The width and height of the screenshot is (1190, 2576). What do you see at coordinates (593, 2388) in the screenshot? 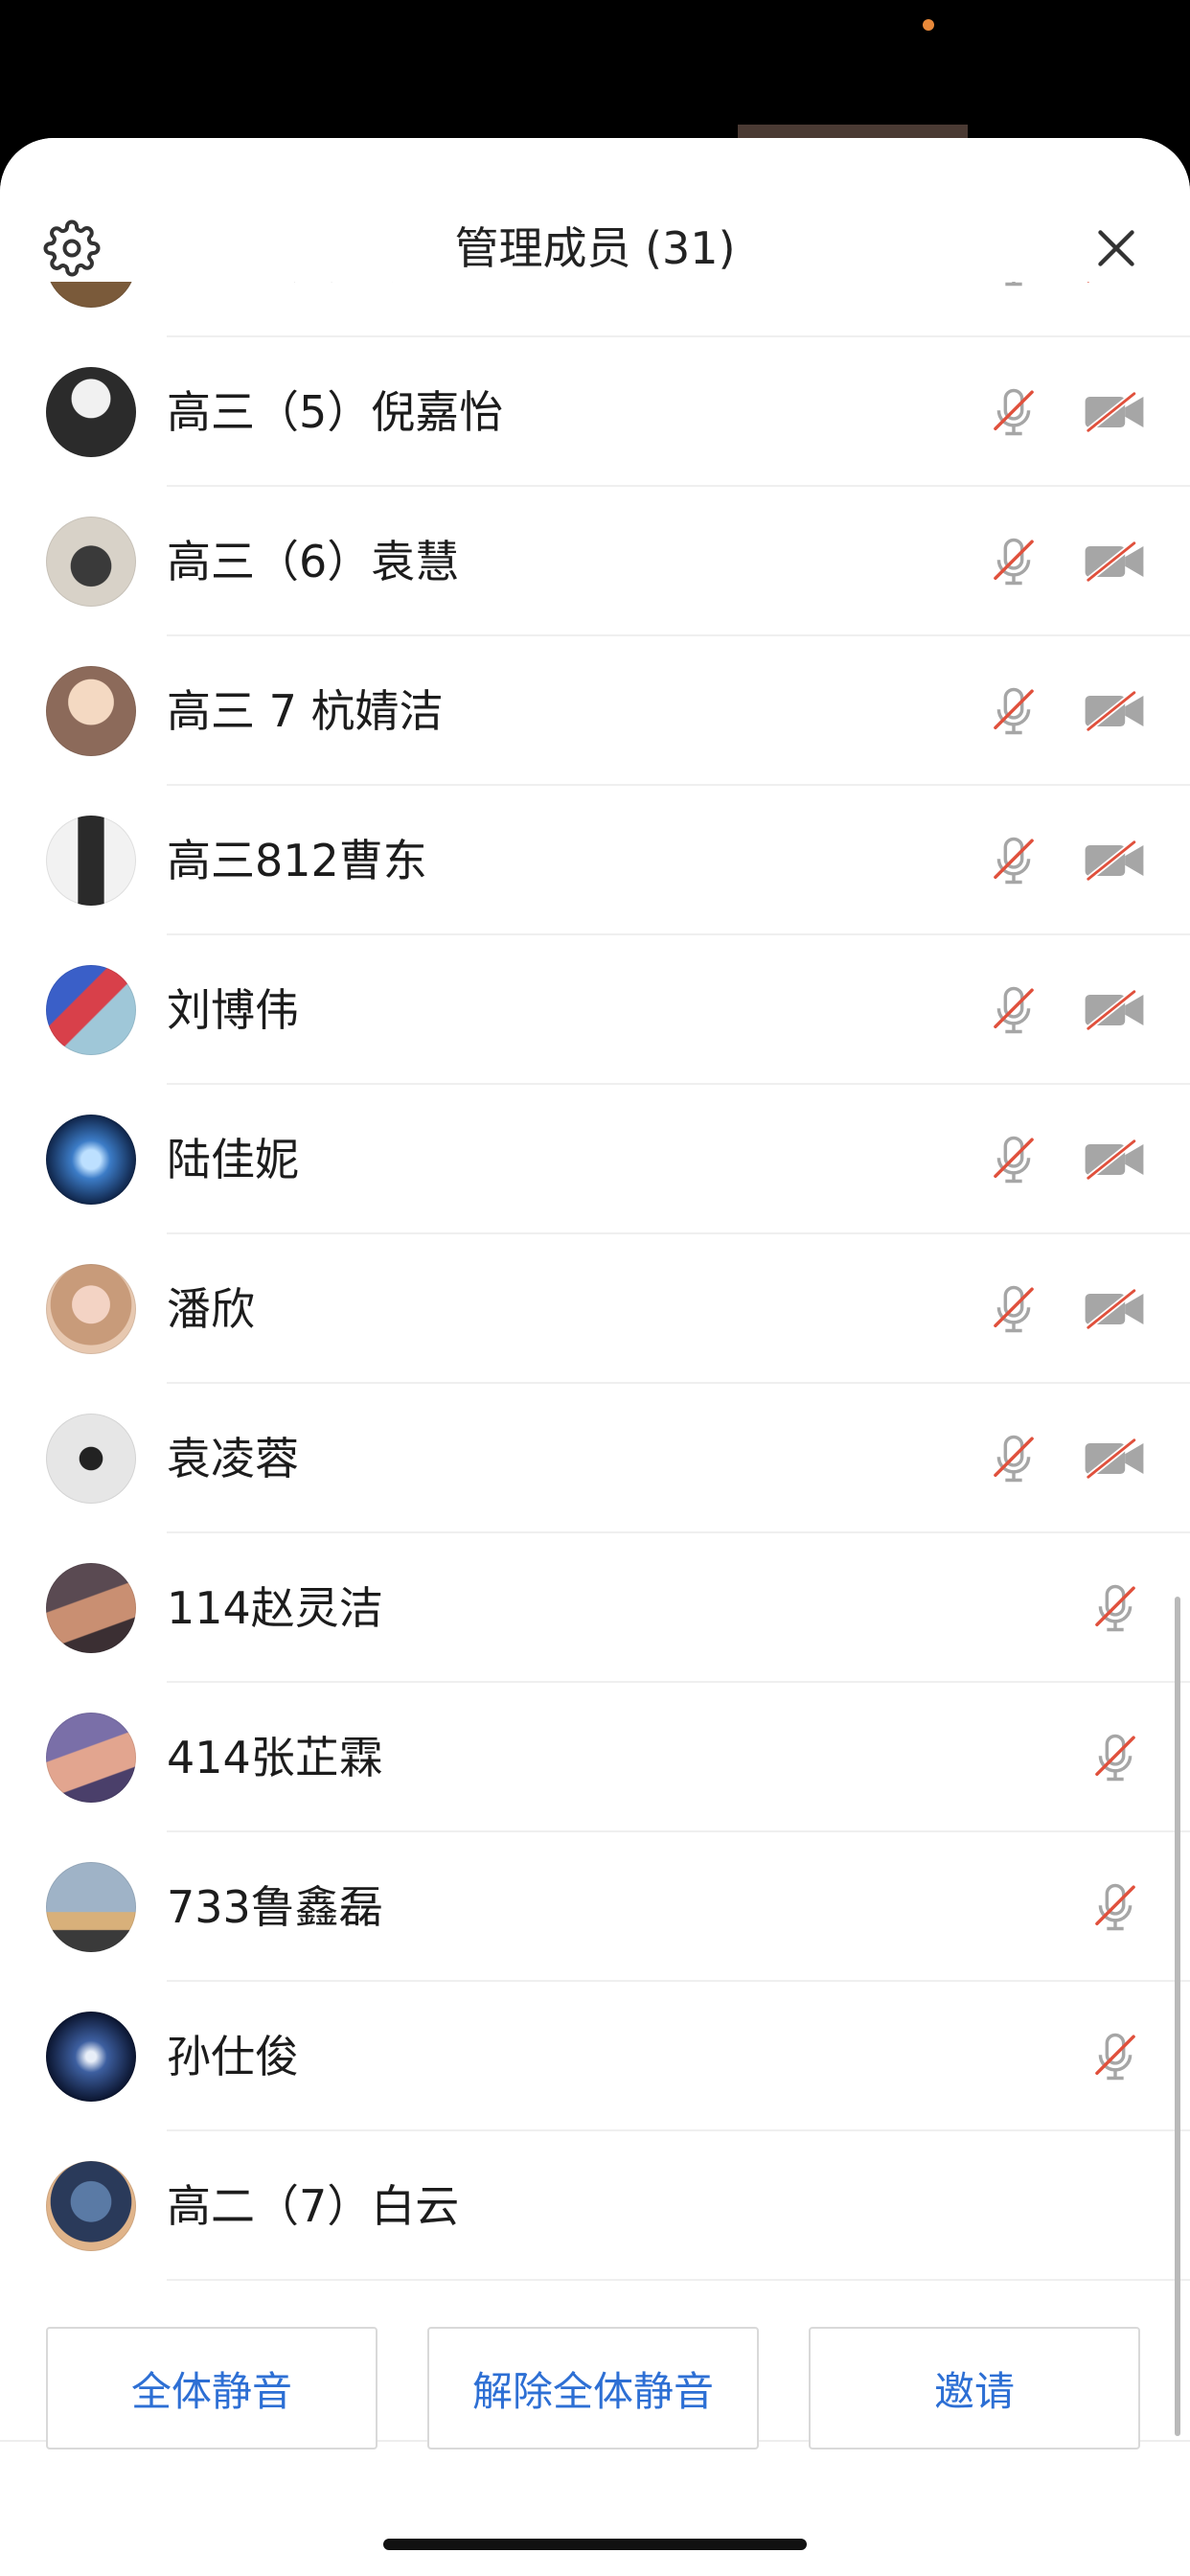
I see `unmute-all-button: 解除全体静音` at bounding box center [593, 2388].